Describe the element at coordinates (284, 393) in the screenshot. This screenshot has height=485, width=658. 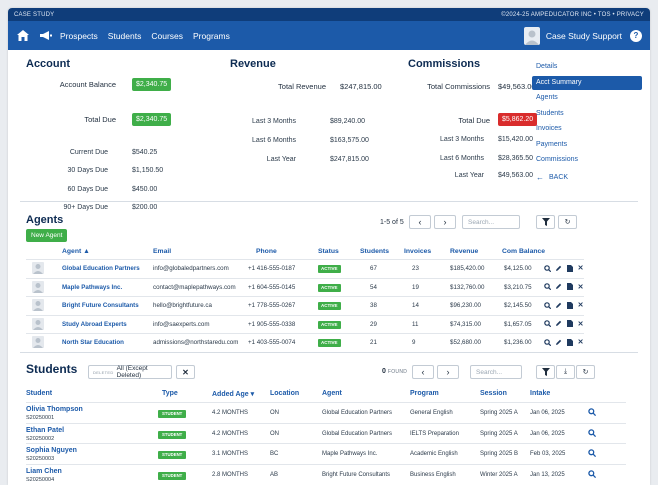
I see `students-column-header: Location` at that location.